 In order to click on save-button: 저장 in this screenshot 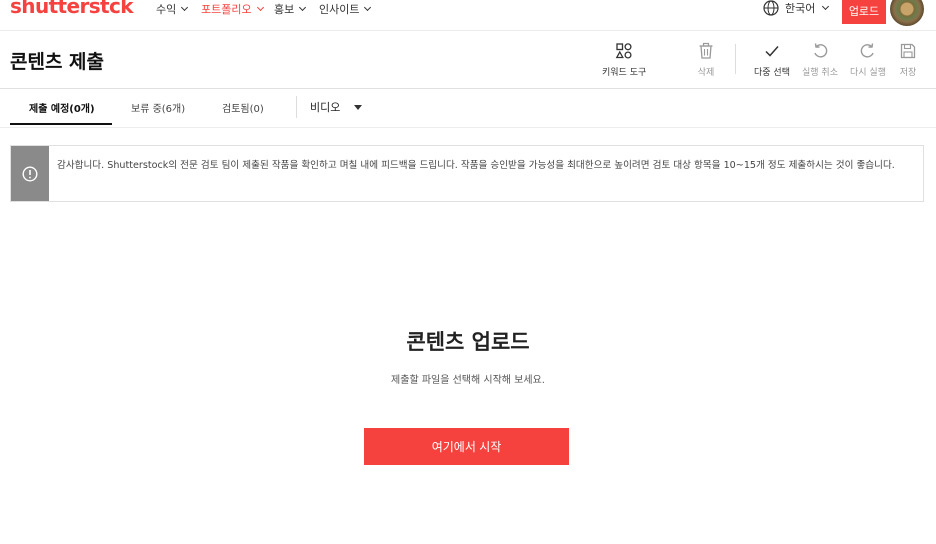, I will do `click(908, 60)`.